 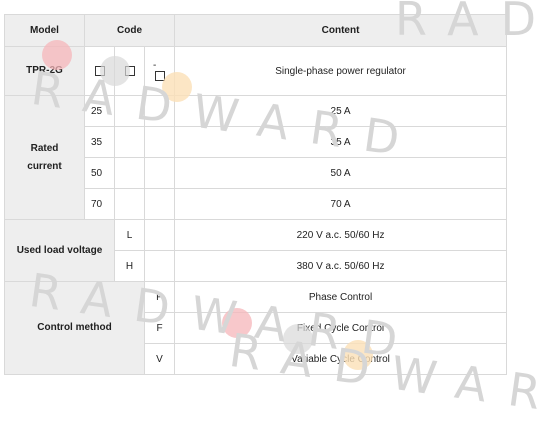 I want to click on current-content: 35 A, so click(x=341, y=142).